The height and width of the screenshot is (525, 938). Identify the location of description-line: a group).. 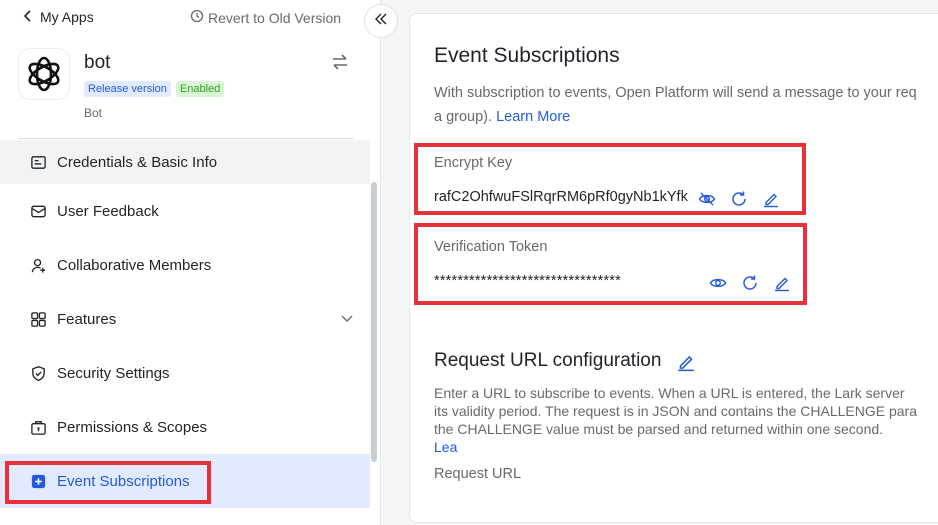
(465, 117).